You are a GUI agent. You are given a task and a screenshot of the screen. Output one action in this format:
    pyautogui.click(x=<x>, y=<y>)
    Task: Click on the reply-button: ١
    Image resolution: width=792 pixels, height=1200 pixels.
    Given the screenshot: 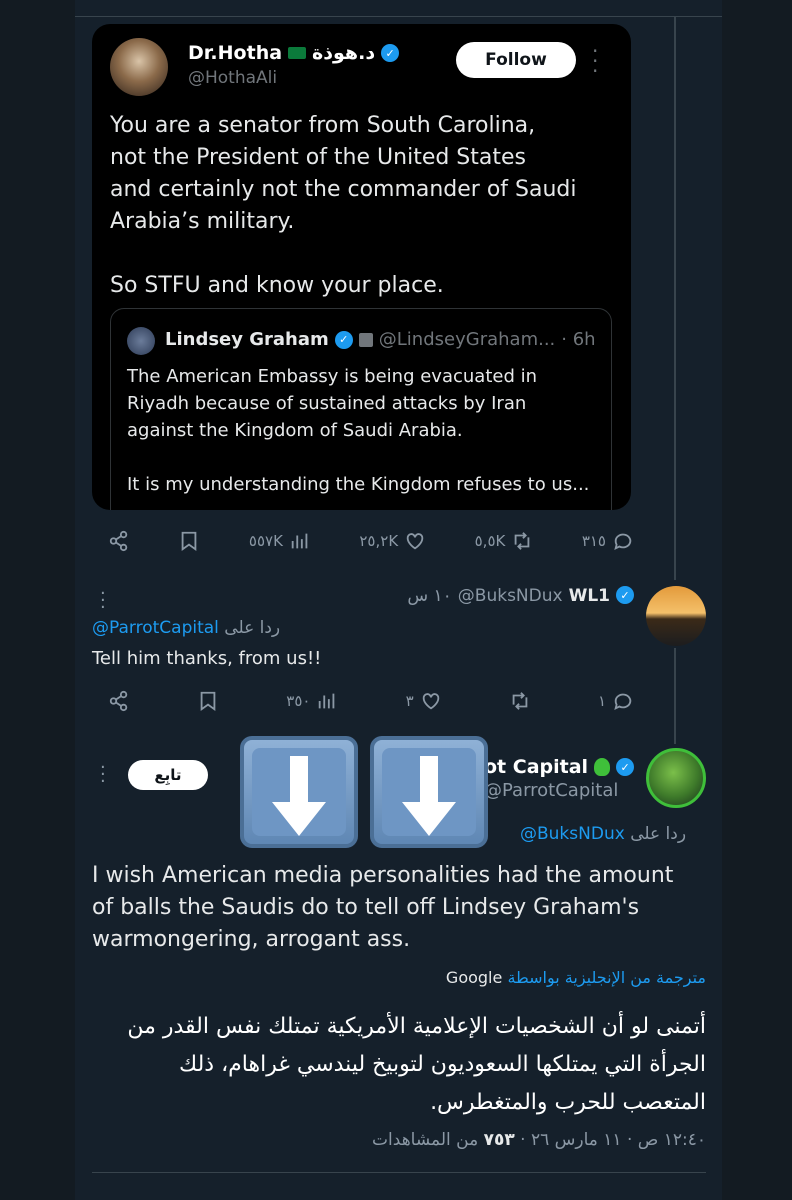 What is the action you would take?
    pyautogui.click(x=616, y=701)
    